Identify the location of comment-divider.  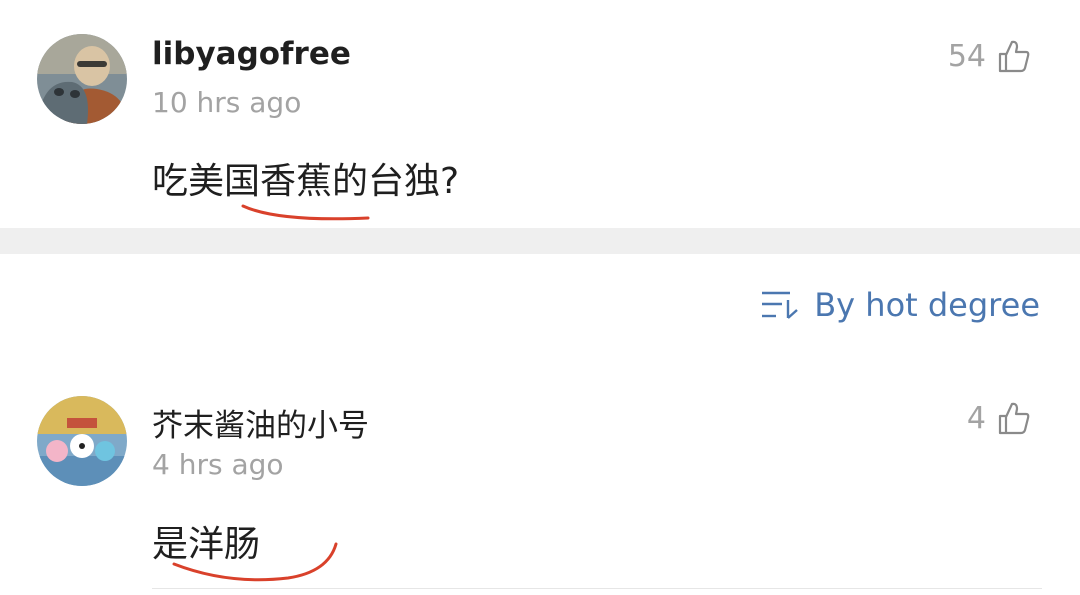
(597, 588).